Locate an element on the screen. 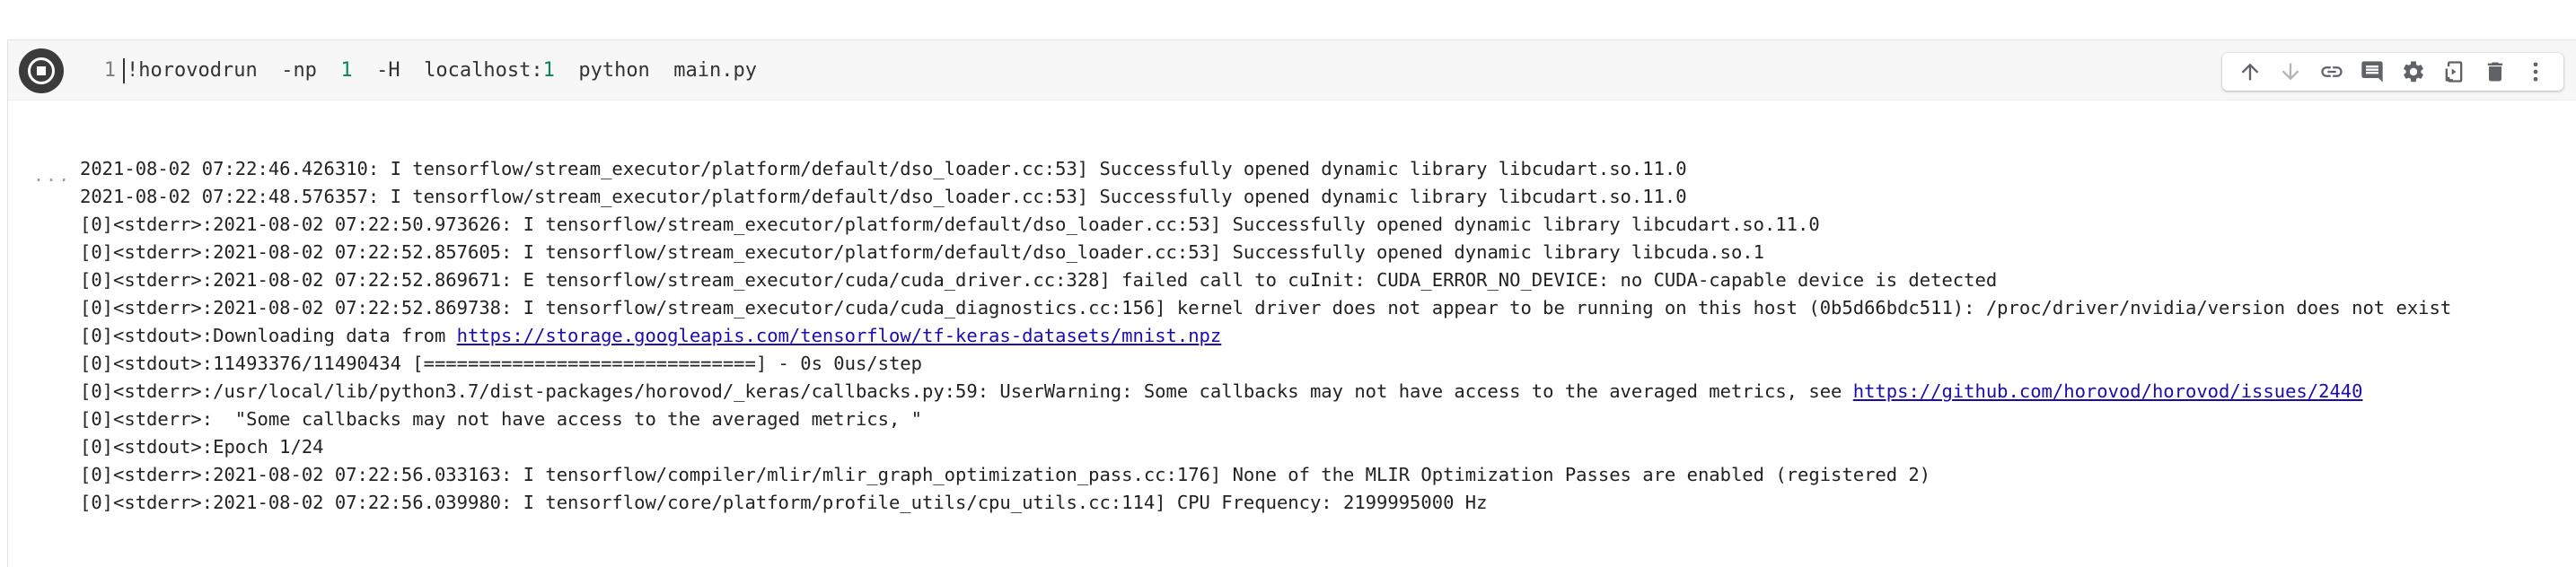 The image size is (2576, 567). cell-toolbar is located at coordinates (2392, 72).